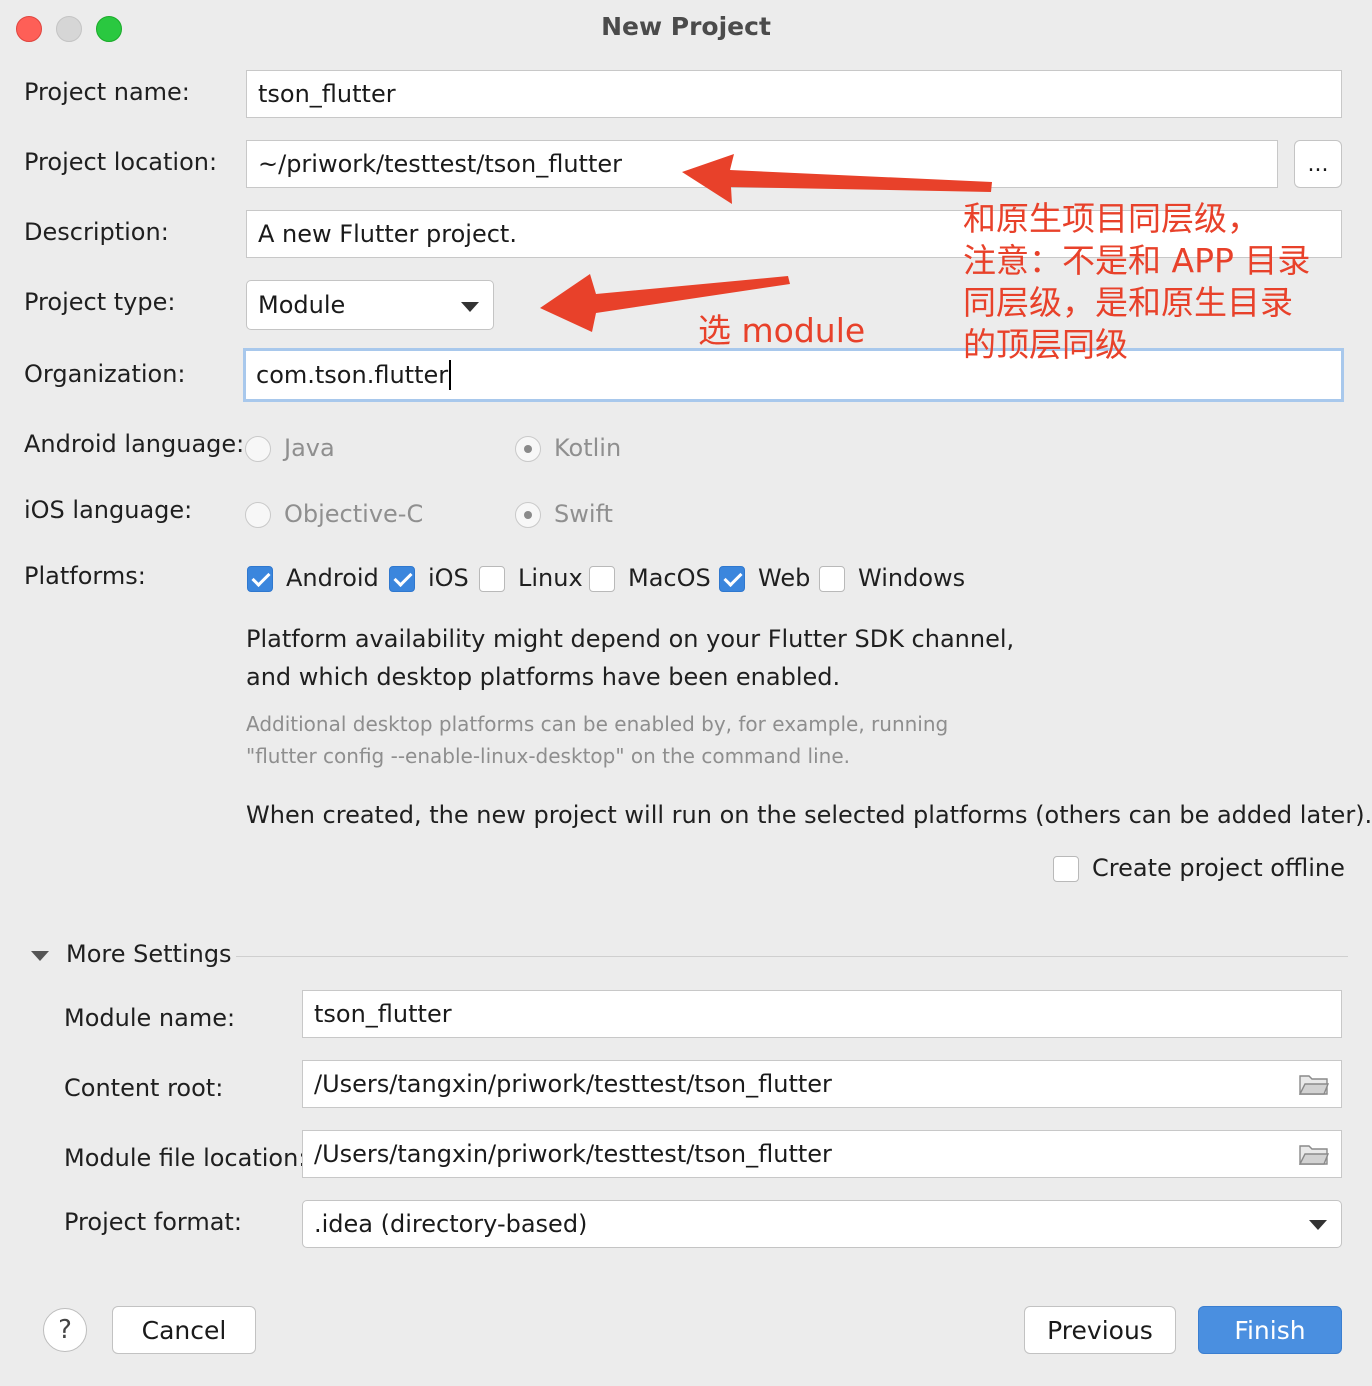 The height and width of the screenshot is (1386, 1372). I want to click on checkbox-android, so click(260, 579).